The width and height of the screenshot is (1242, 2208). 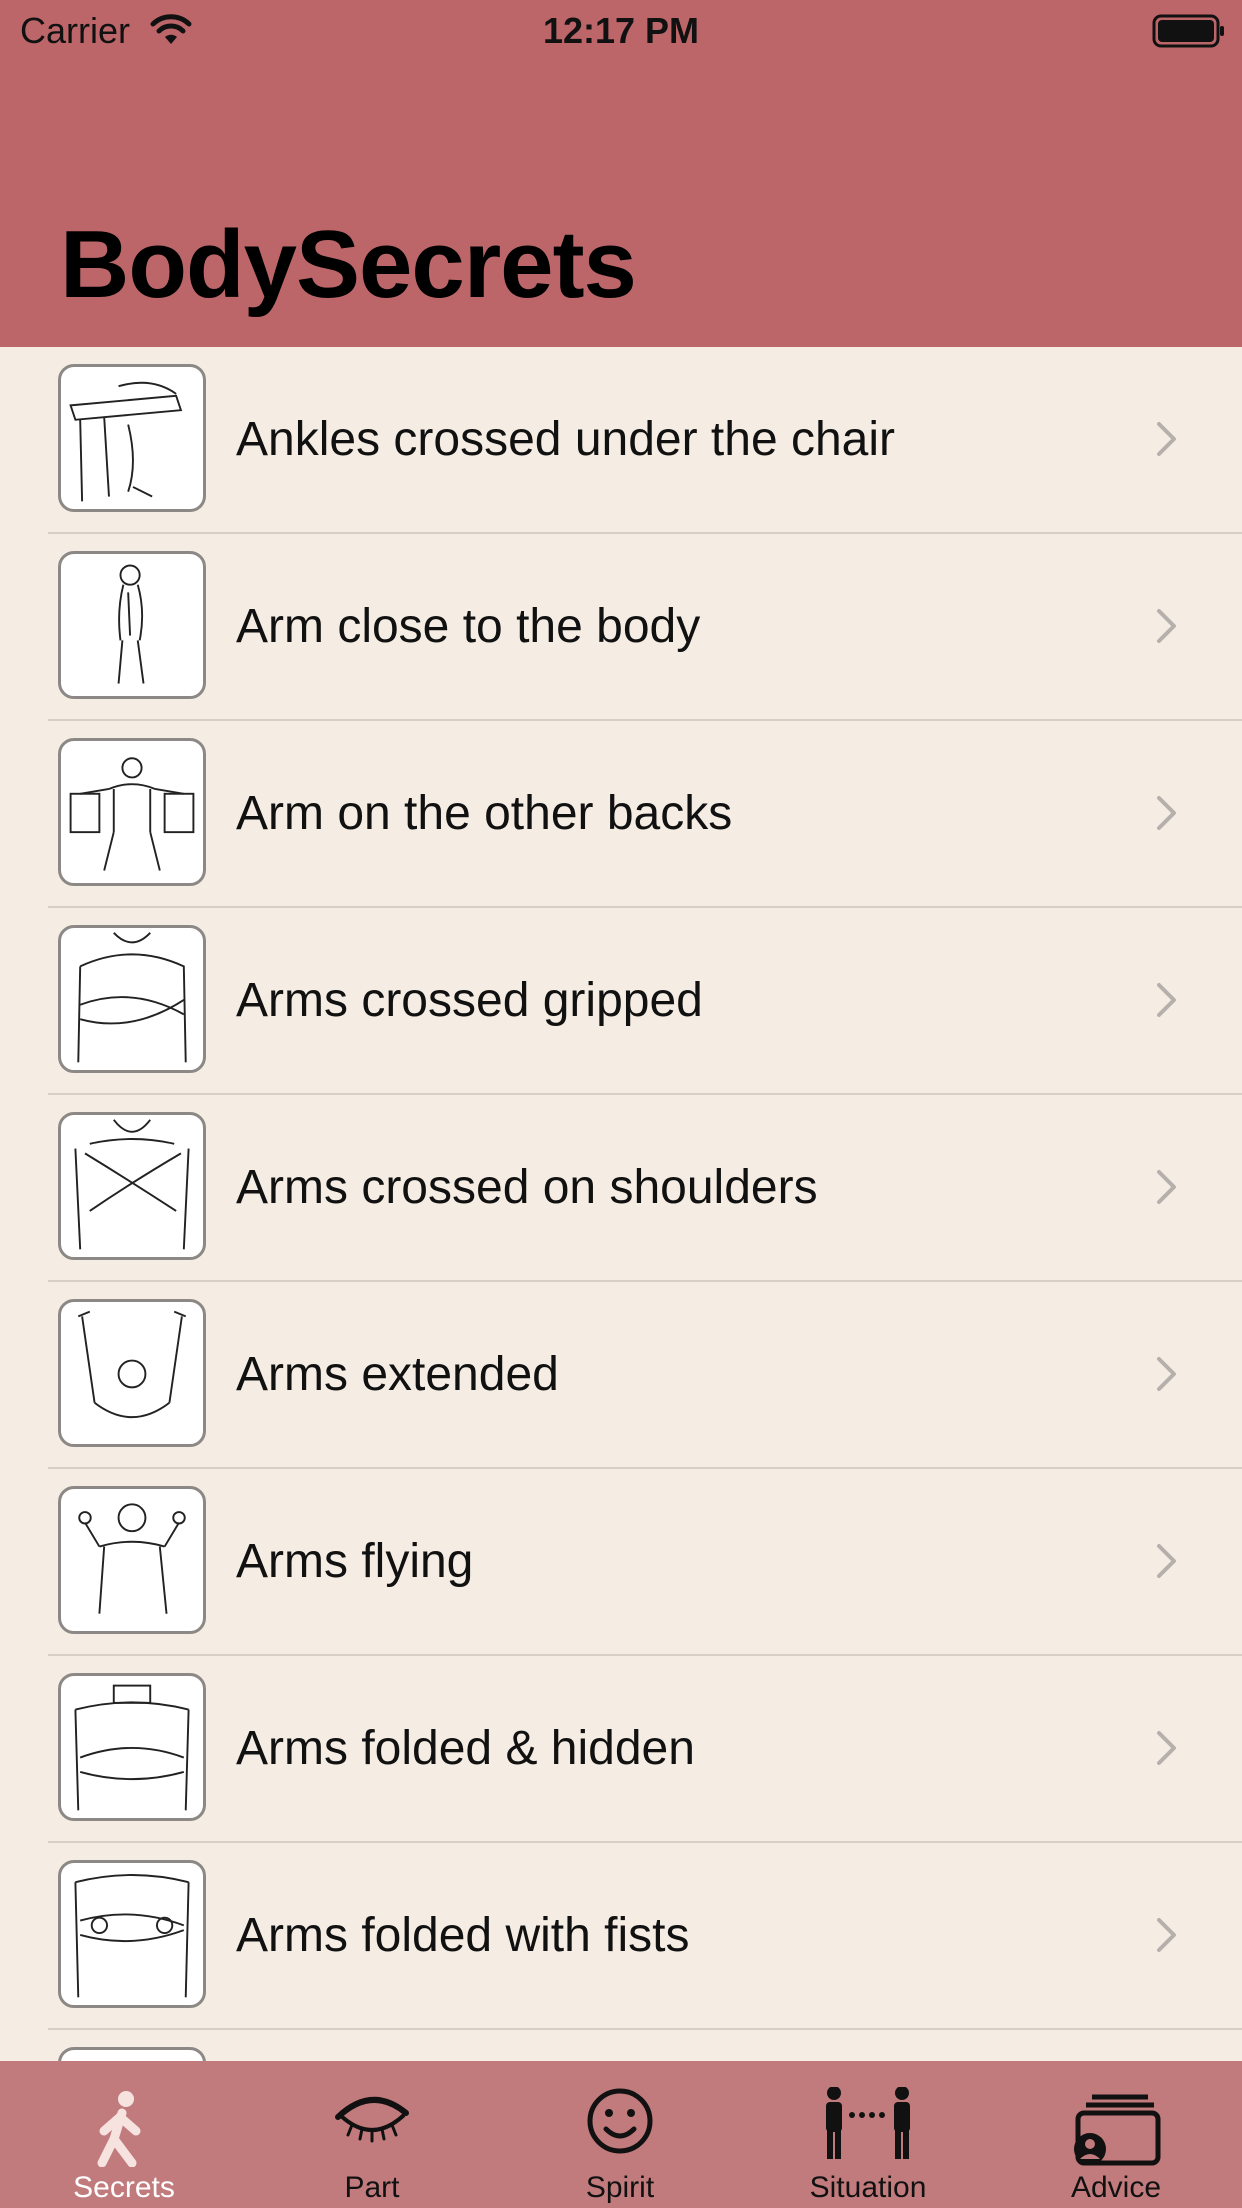 What do you see at coordinates (484, 813) in the screenshot?
I see `list-item-label: Arm on the other backs` at bounding box center [484, 813].